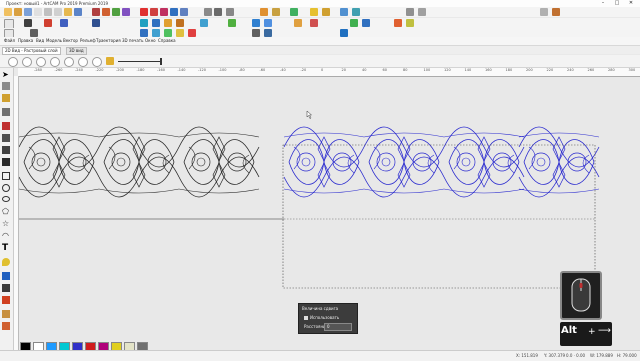 The height and width of the screenshot is (361, 640). I want to click on zoom-slider, so click(140, 61).